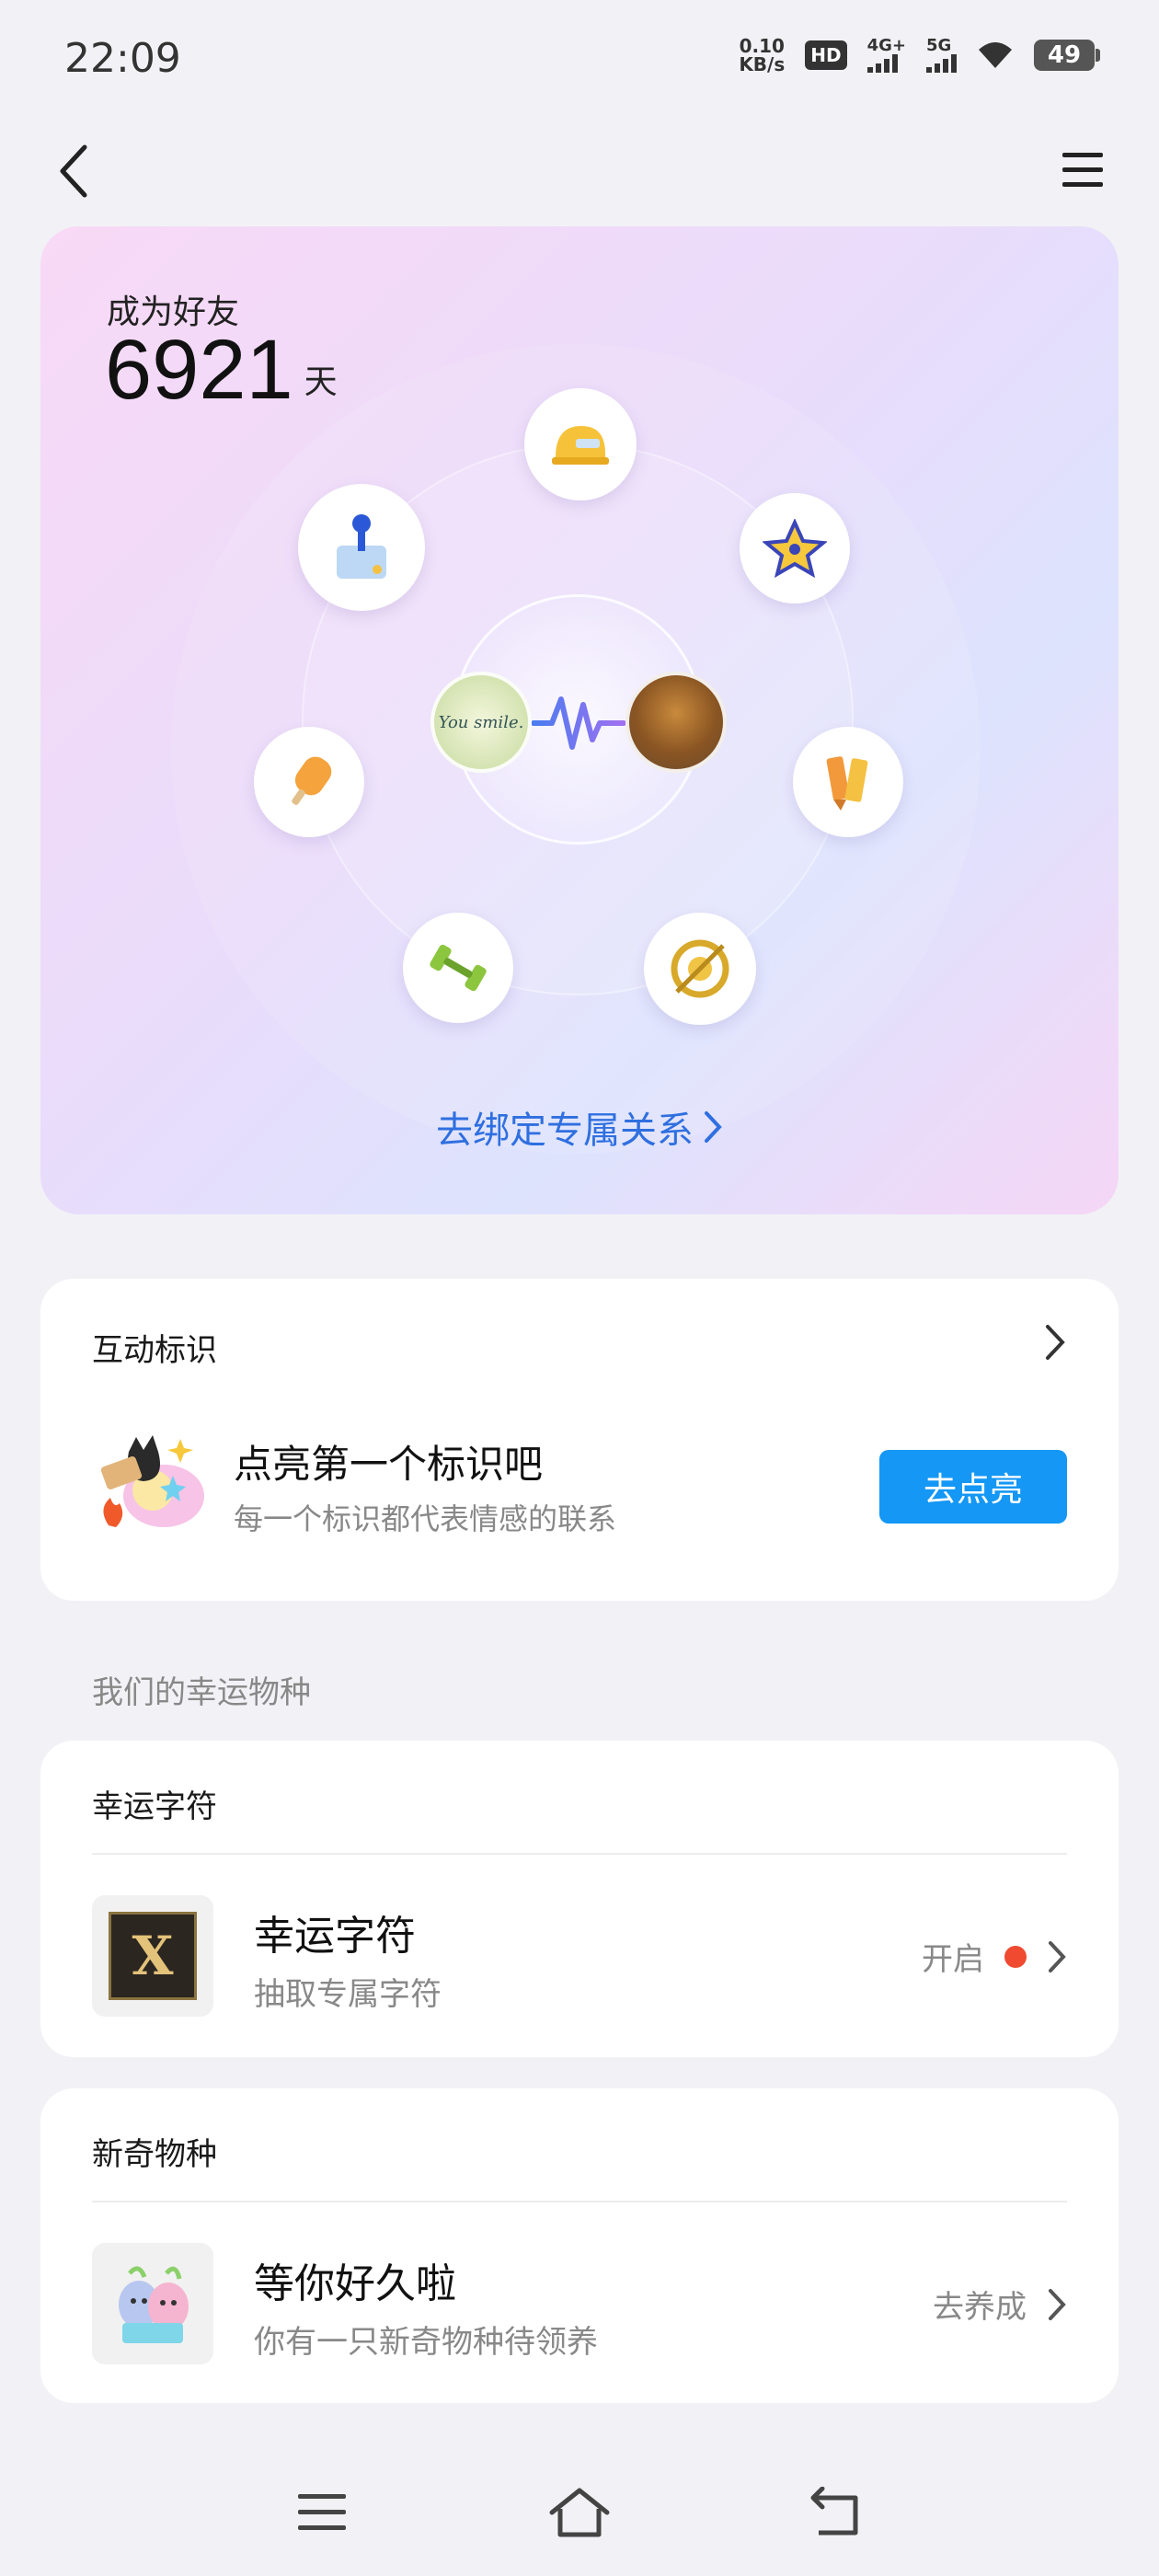 The image size is (1159, 2576). Describe the element at coordinates (980, 2307) in the screenshot. I see `raise-label: 去养成` at that location.